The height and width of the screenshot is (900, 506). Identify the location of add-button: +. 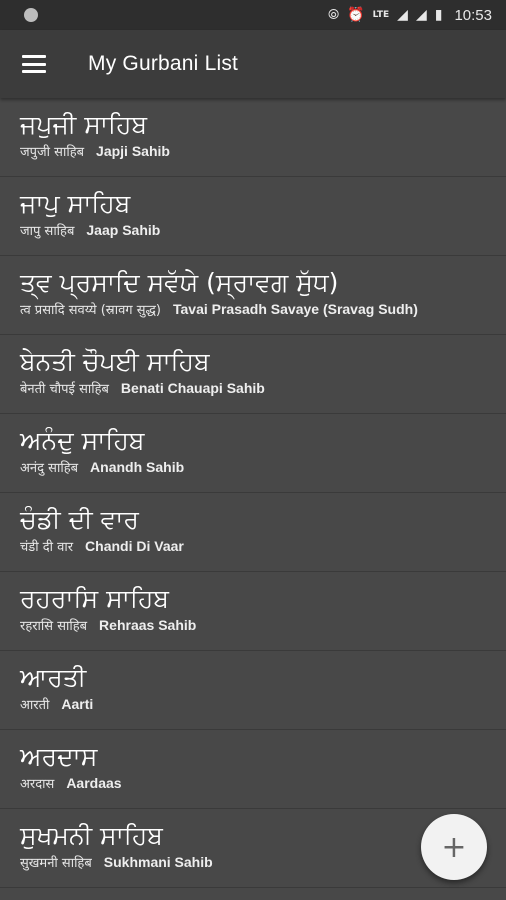
(454, 847).